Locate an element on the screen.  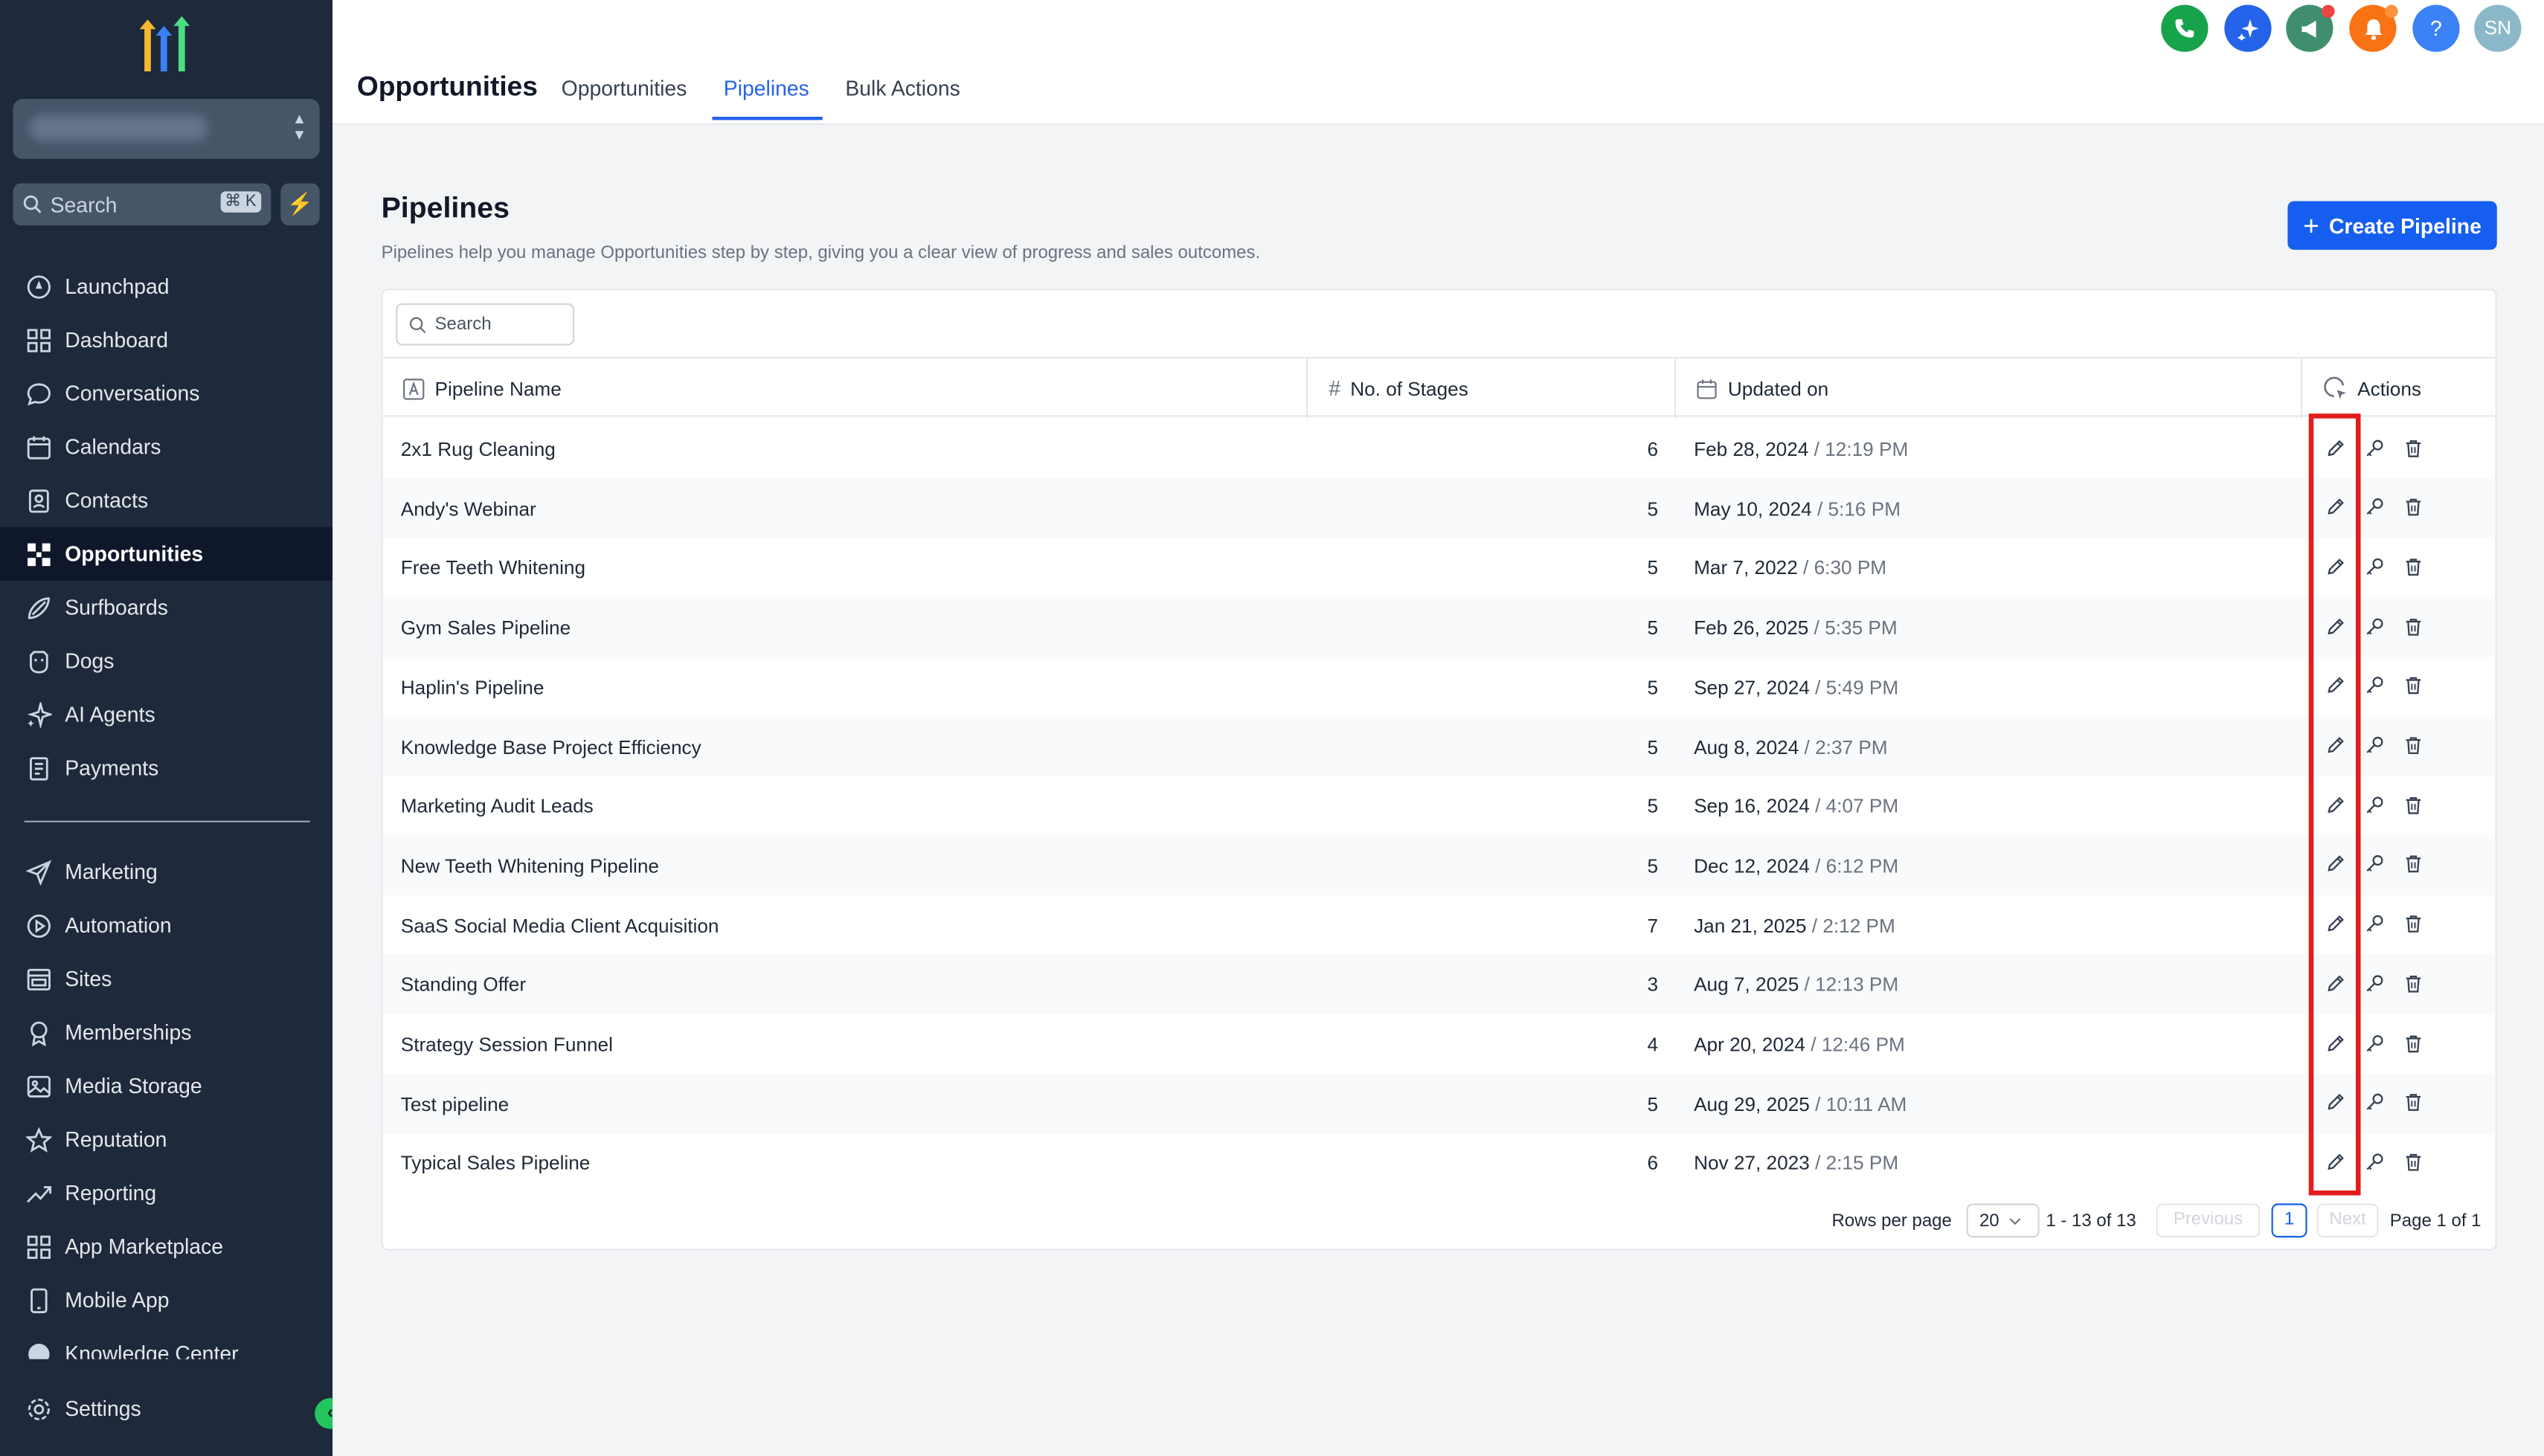
user-avatar: SN is located at coordinates (2498, 28).